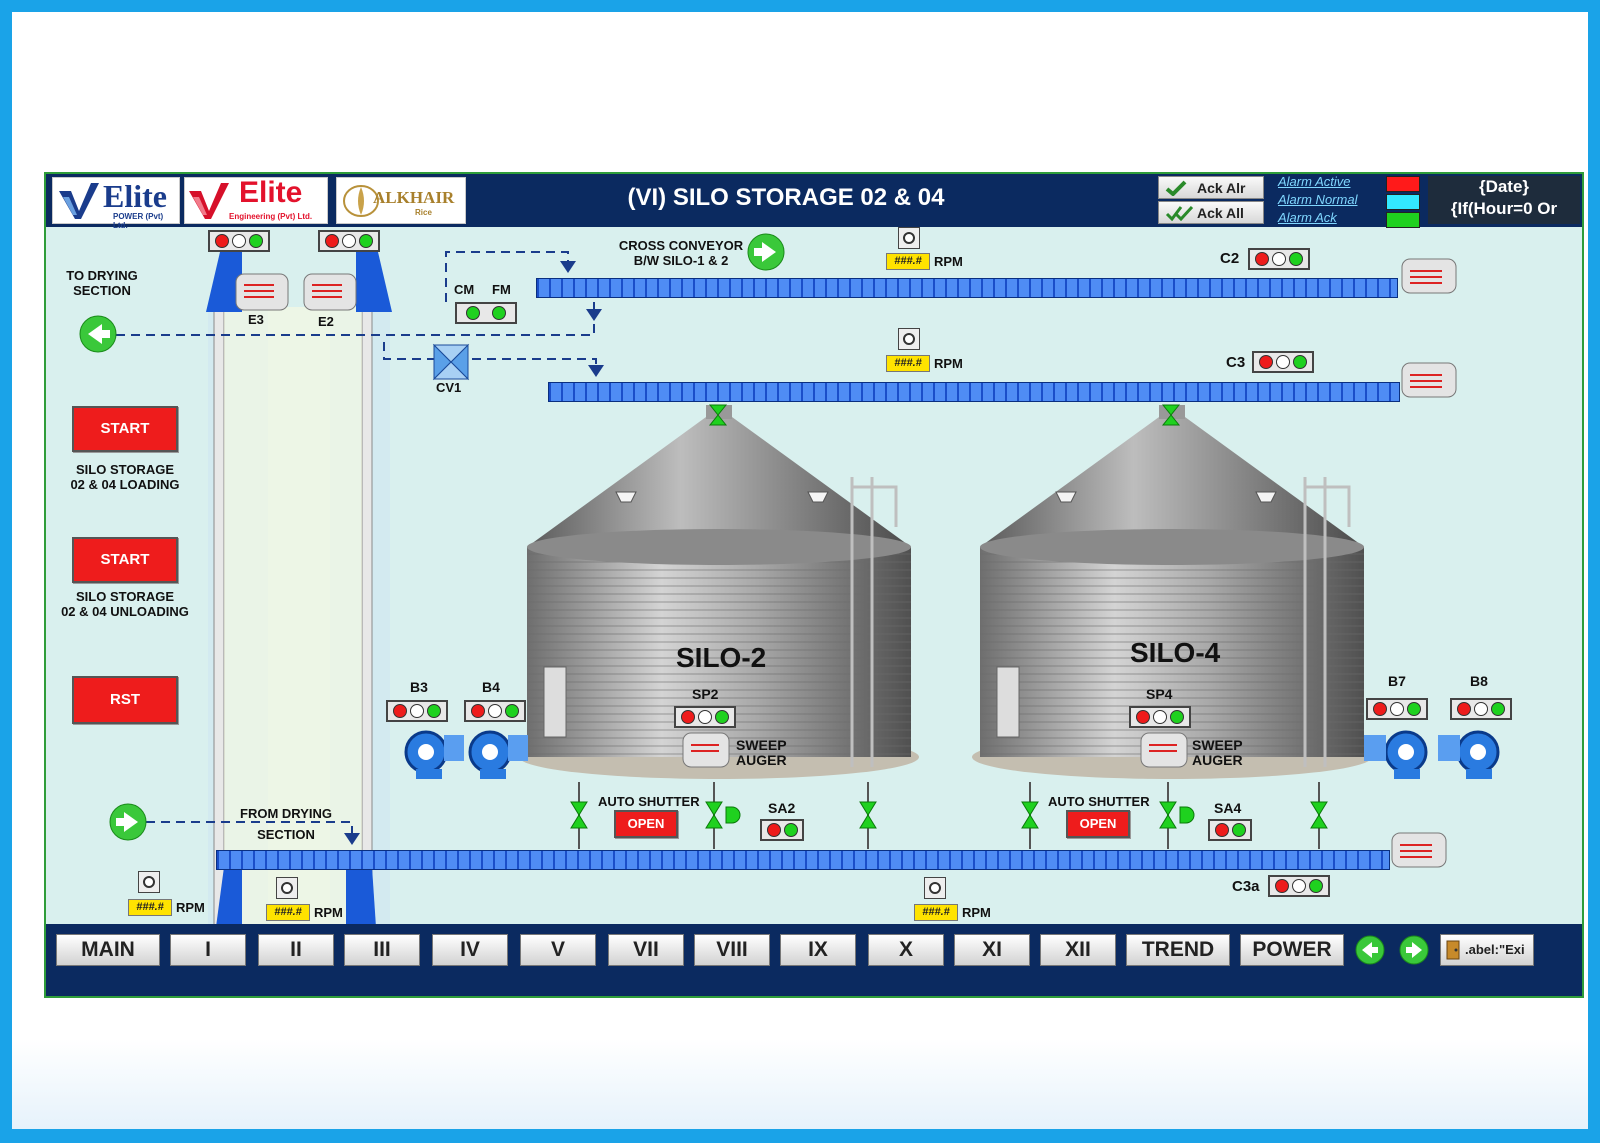  I want to click on date-line-2: {If(Hour=0 Or, so click(1504, 208).